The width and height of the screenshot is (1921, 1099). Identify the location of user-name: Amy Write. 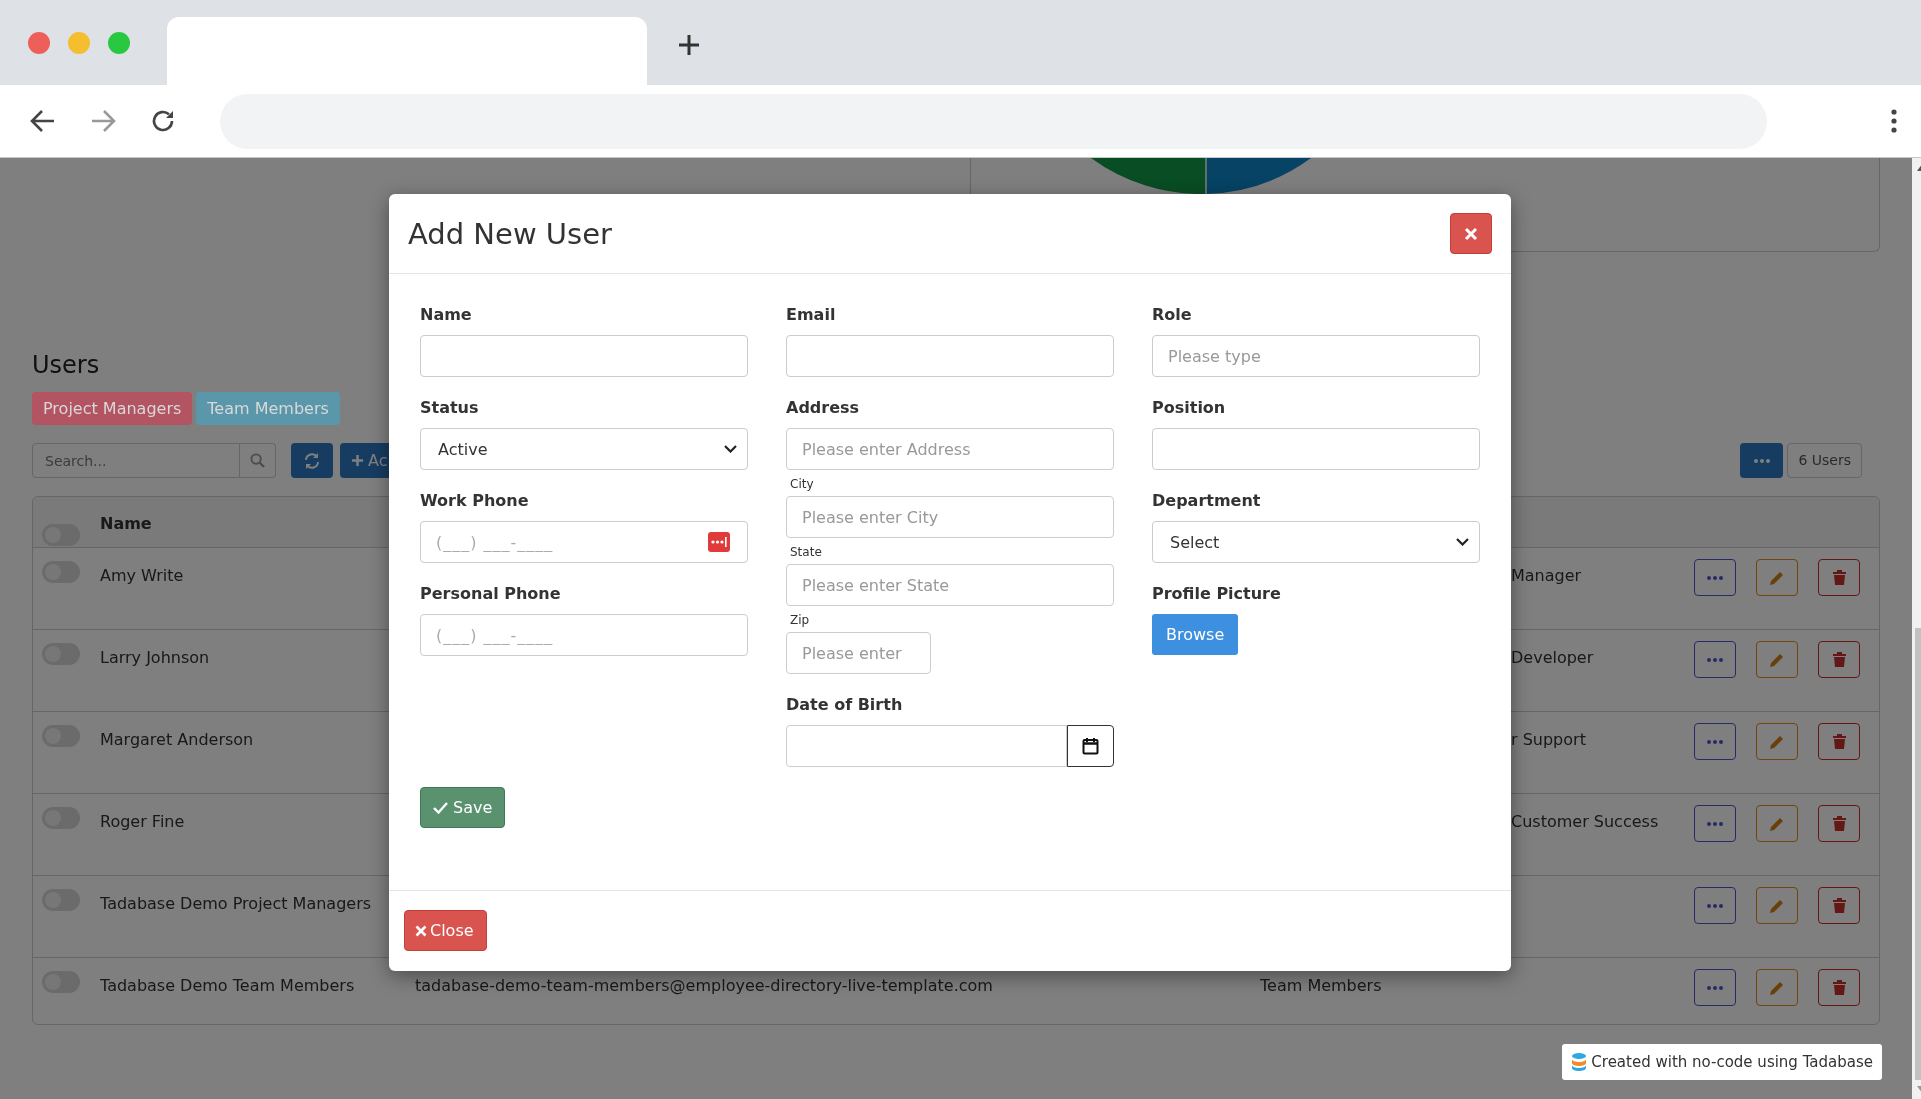
(142, 575).